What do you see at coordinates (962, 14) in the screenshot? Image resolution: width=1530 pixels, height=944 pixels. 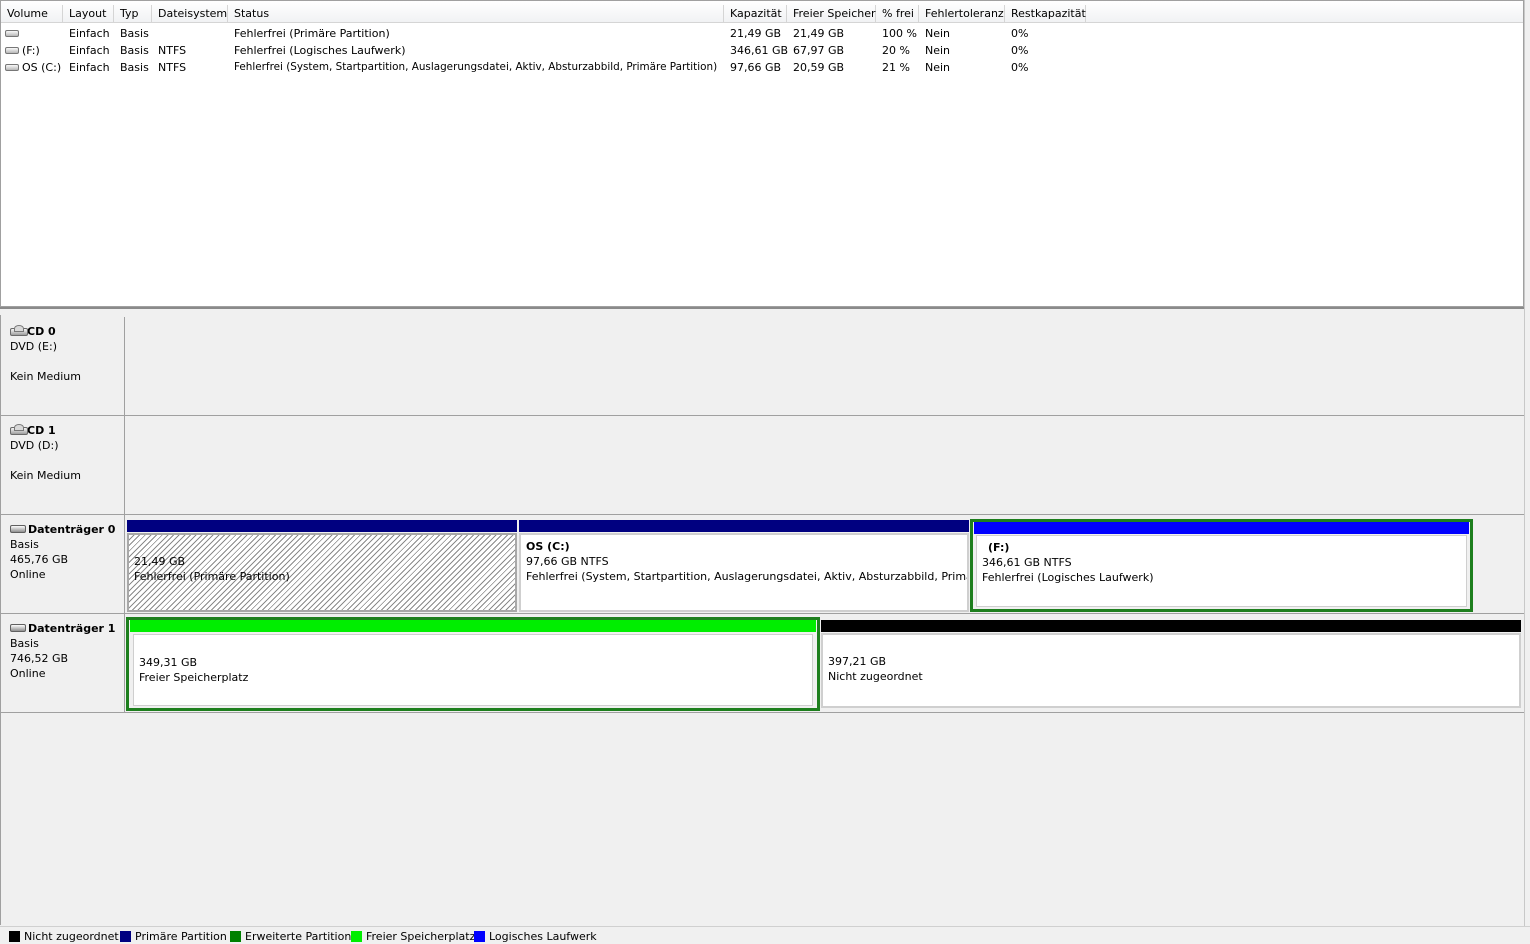 I see `column-fehlertoleranz: Fehlertoleranz` at bounding box center [962, 14].